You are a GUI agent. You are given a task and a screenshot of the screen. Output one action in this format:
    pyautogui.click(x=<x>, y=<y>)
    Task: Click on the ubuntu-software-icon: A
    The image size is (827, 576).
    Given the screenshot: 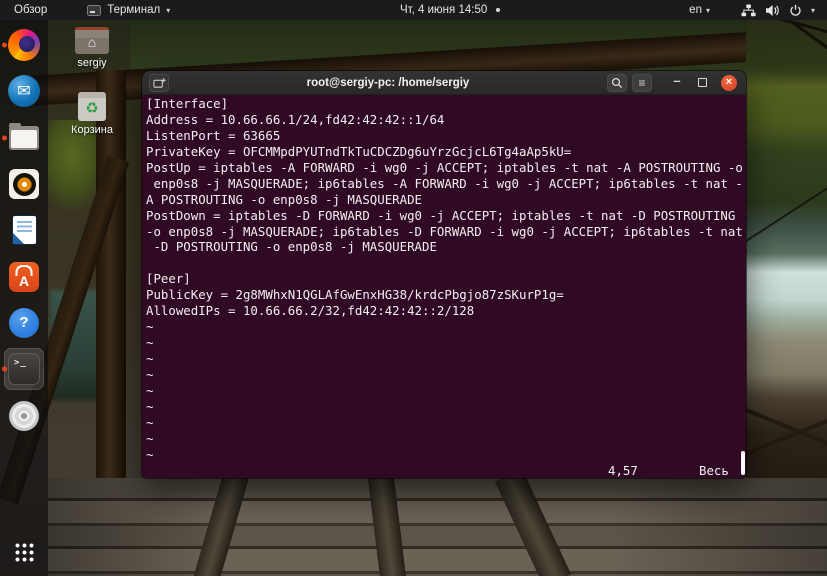 What is the action you would take?
    pyautogui.click(x=24, y=276)
    